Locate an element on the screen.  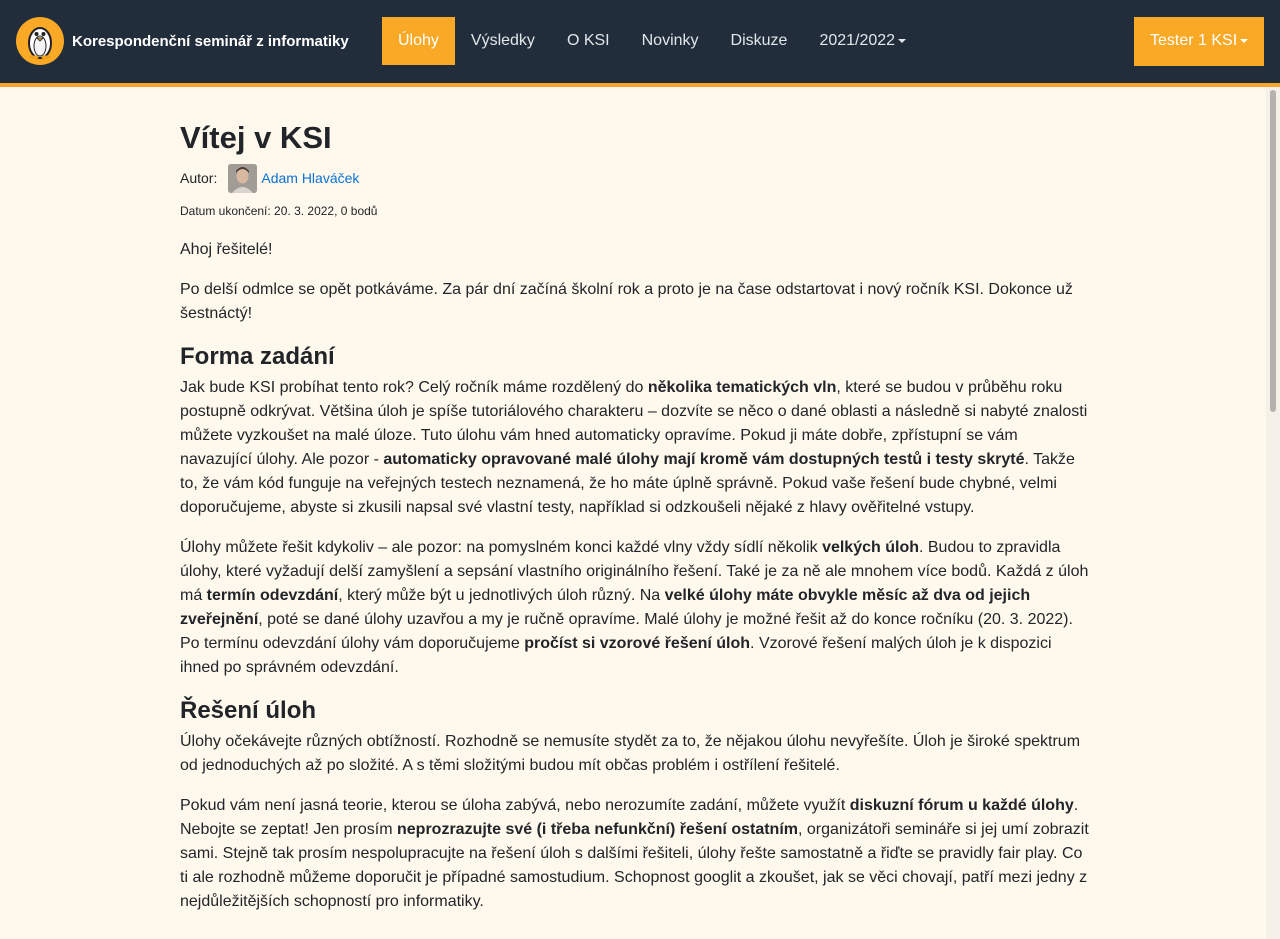
deadline-info: Datum ukončení: 20. 3. 2022, 0 bodů is located at coordinates (279, 211).